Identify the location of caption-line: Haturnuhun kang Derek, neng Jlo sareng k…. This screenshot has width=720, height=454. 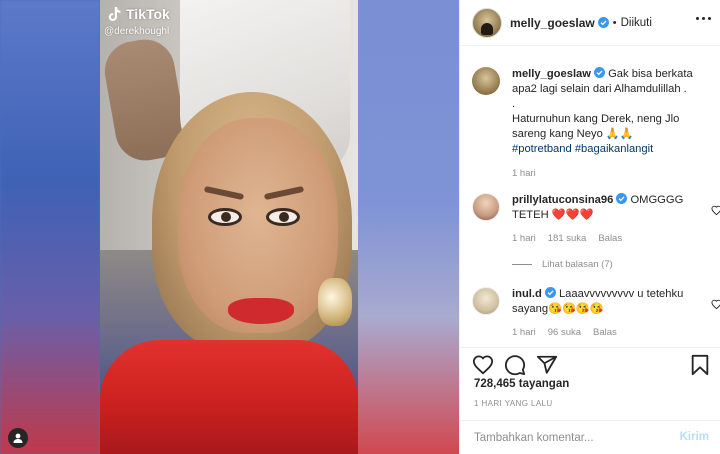
(596, 126).